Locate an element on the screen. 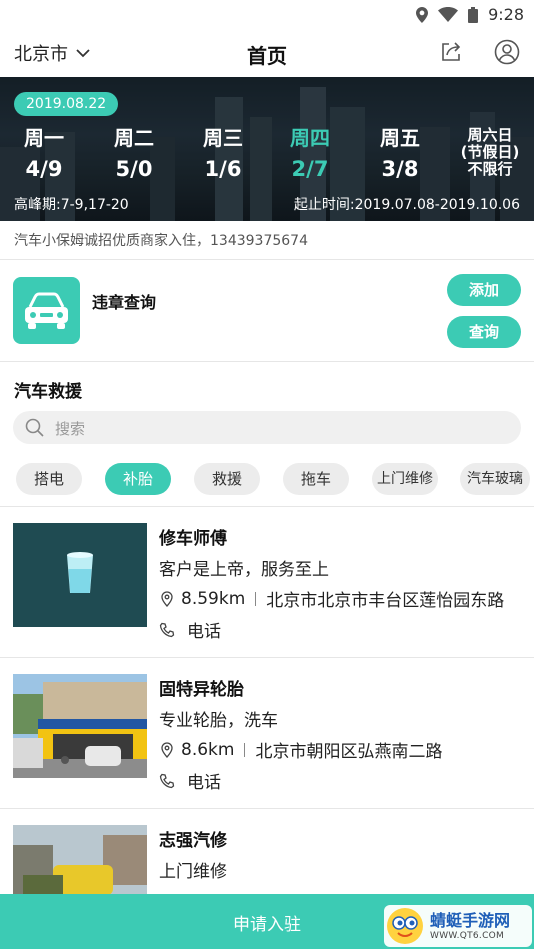  category-chip-onsite-repair: 上门维修 is located at coordinates (405, 479).